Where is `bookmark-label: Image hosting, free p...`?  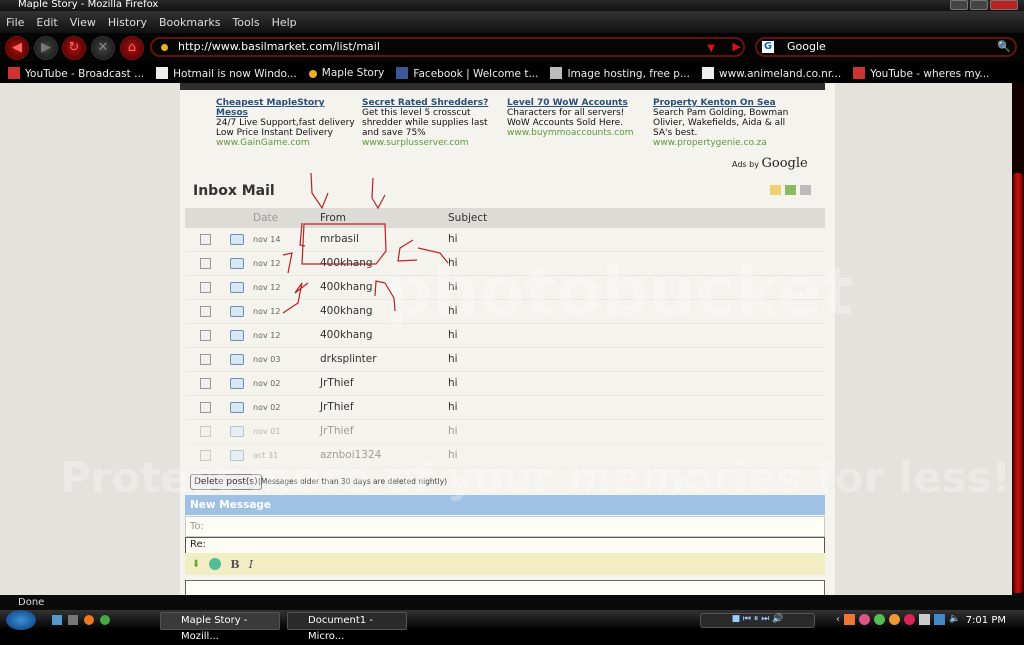
bookmark-label: Image hosting, free p... is located at coordinates (628, 73).